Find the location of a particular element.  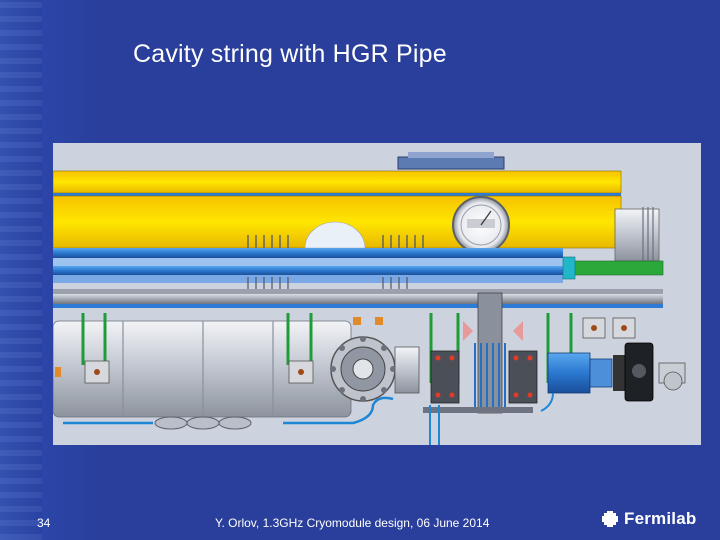

slide-title: Cavity string with HGR Pipe is located at coordinates (290, 54).